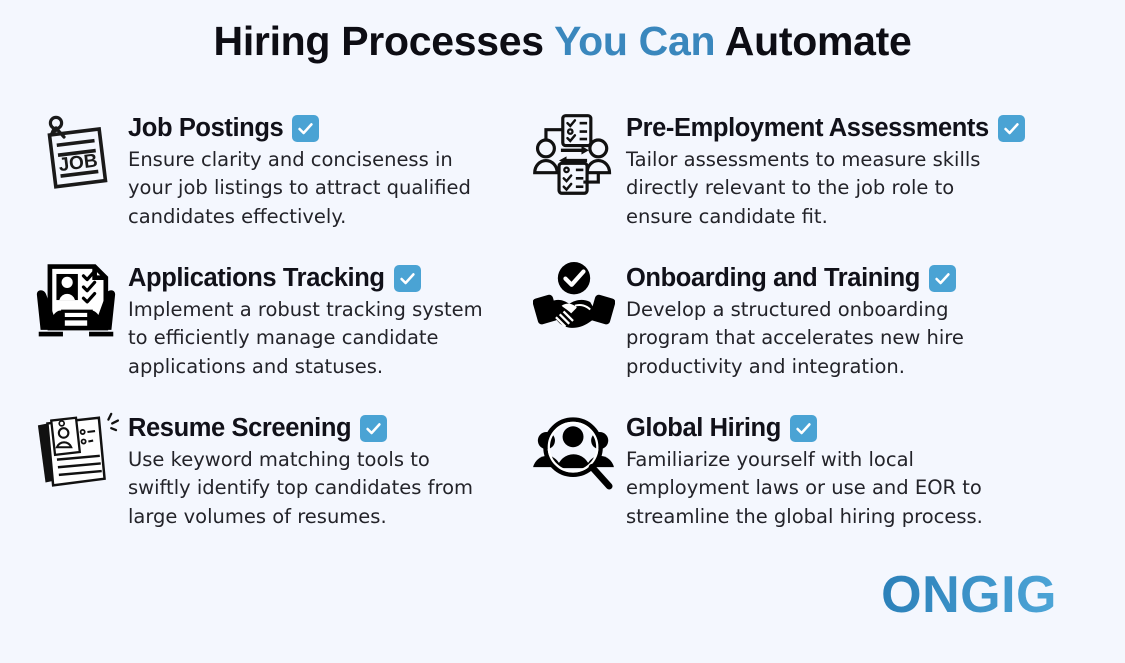 Image resolution: width=1125 pixels, height=663 pixels. Describe the element at coordinates (574, 450) in the screenshot. I see `magnifier-people-icon` at that location.